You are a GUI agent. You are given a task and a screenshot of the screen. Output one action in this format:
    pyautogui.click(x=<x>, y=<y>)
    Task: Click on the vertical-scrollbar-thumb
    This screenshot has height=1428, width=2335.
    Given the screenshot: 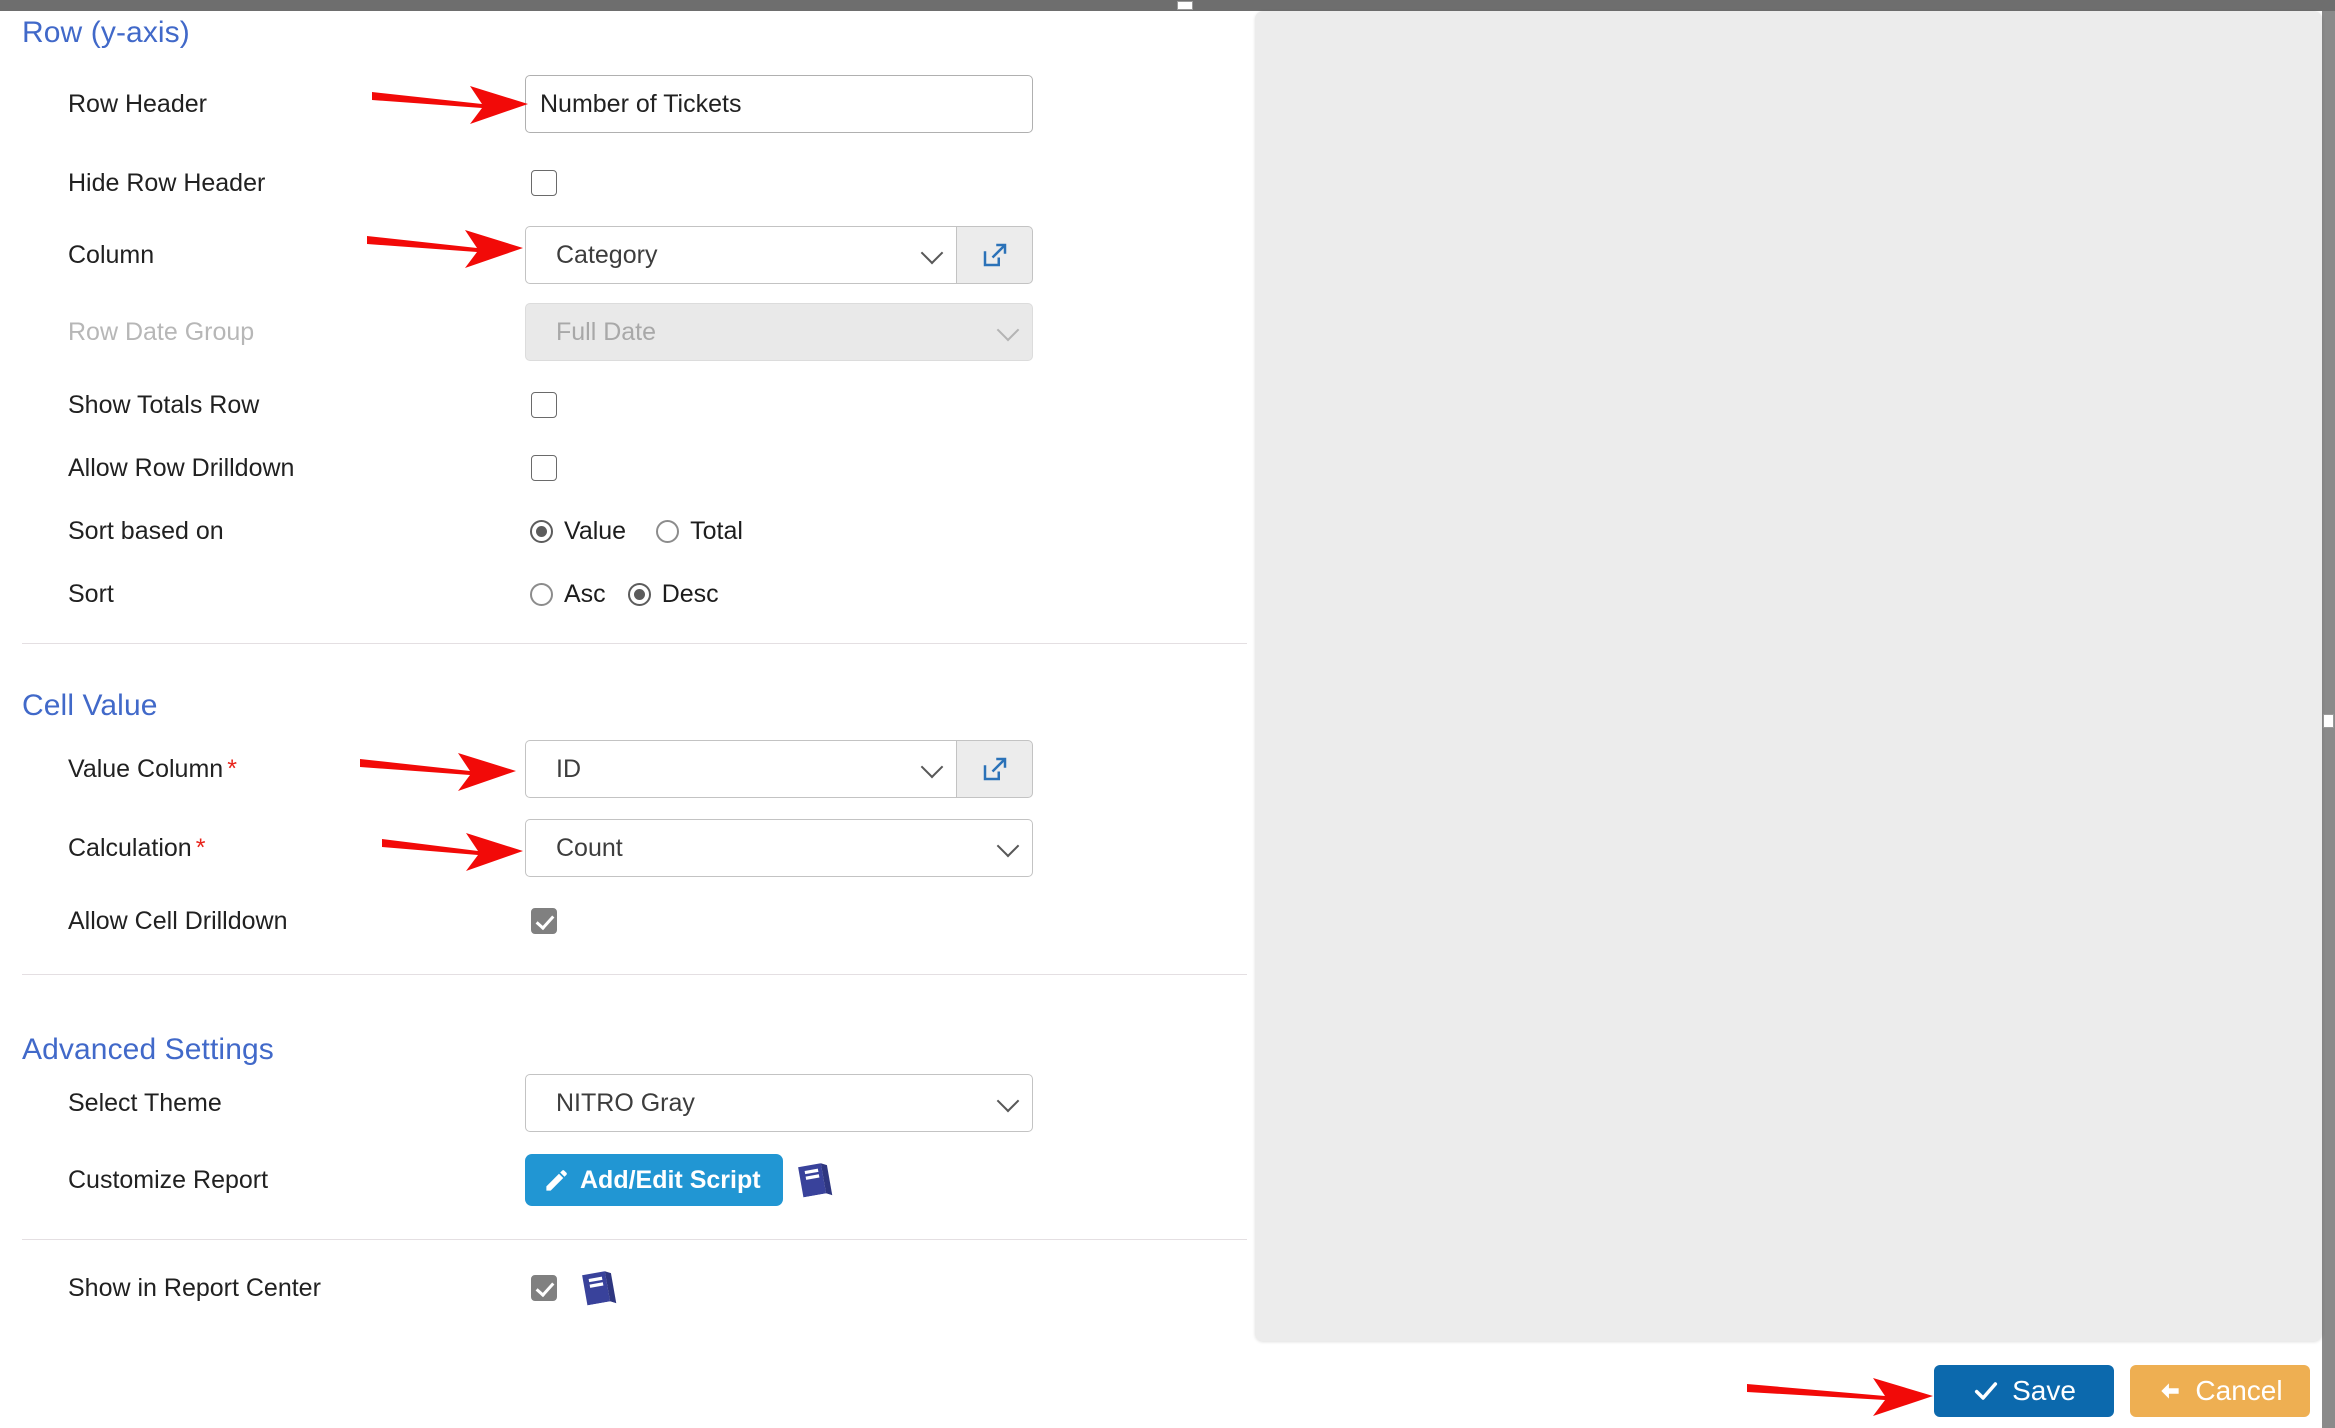 What is the action you would take?
    pyautogui.click(x=2328, y=721)
    